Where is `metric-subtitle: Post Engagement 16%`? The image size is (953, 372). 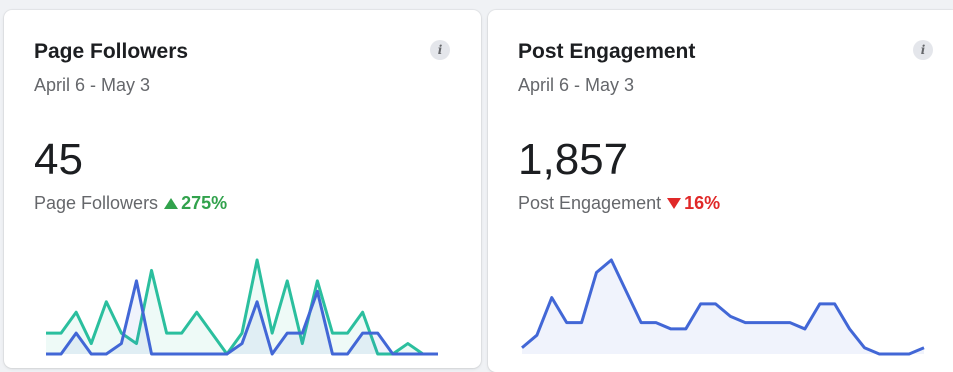 metric-subtitle: Post Engagement 16% is located at coordinates (619, 203).